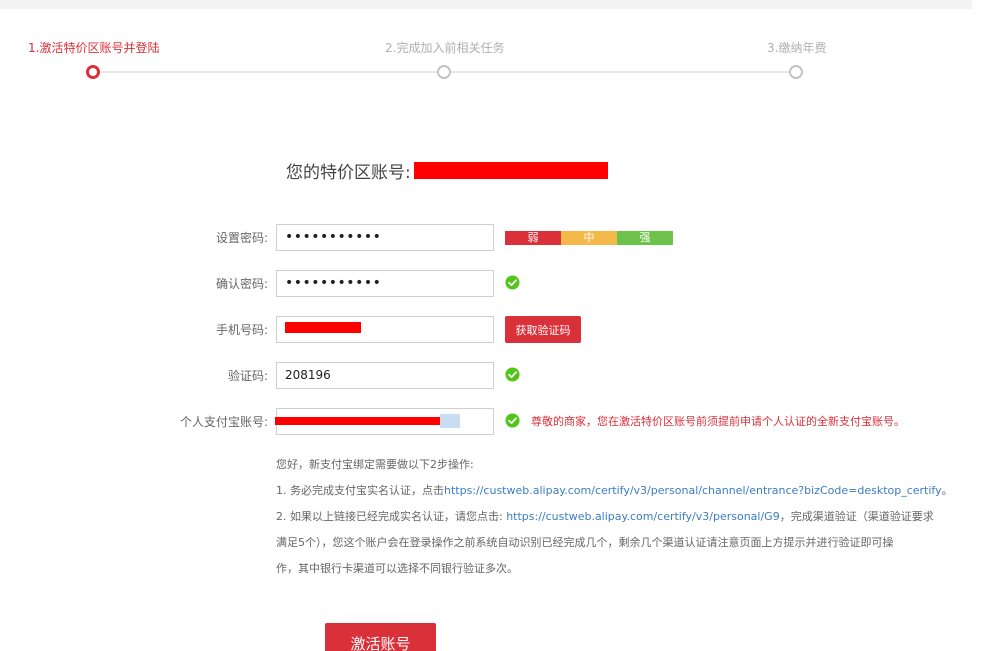  Describe the element at coordinates (796, 72) in the screenshot. I see `step-3-dot` at that location.